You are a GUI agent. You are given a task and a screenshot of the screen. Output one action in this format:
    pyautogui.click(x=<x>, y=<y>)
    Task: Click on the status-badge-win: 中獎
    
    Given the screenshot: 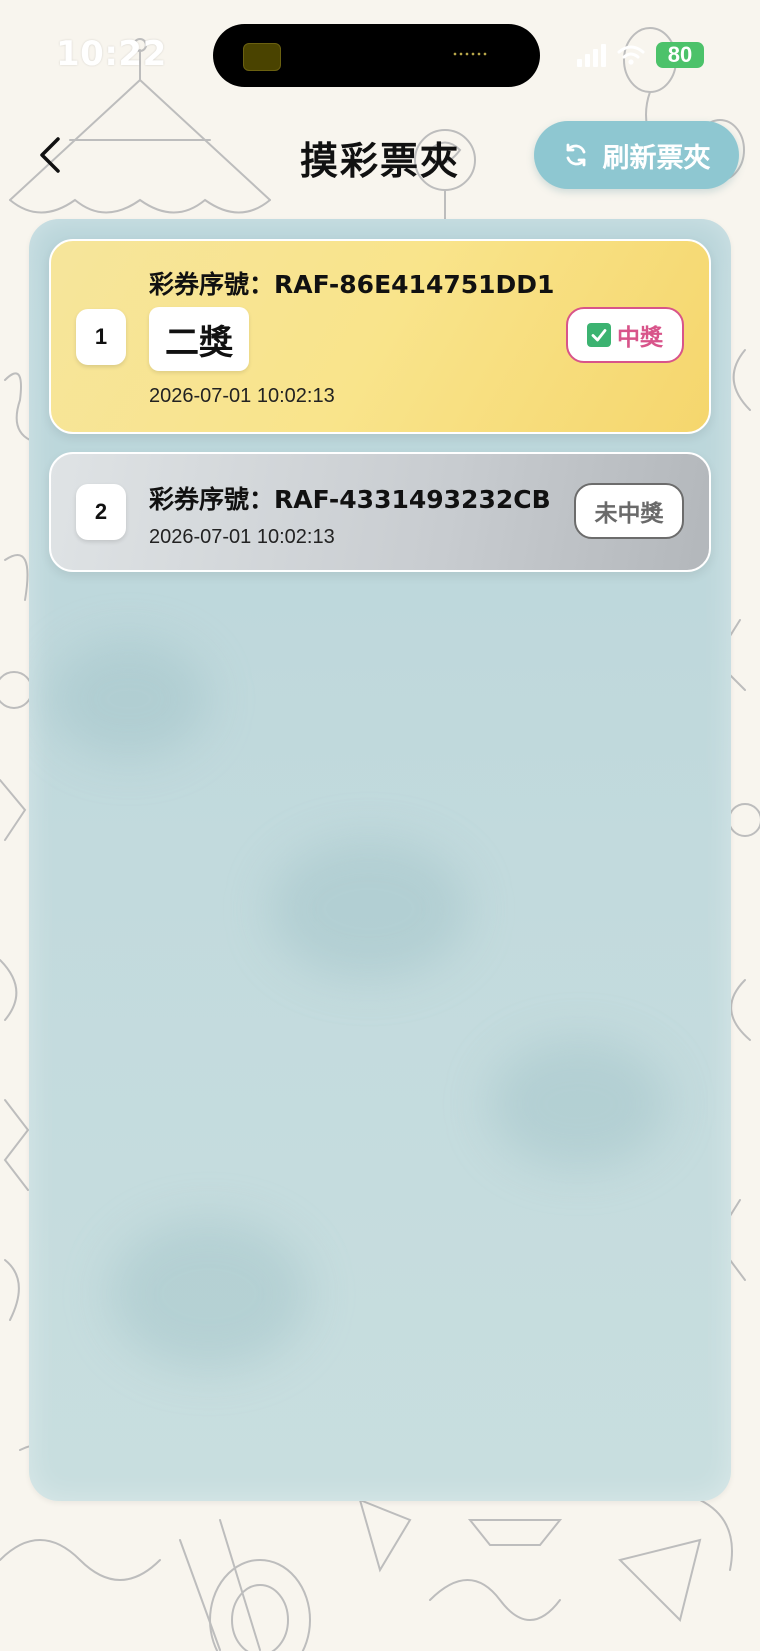 What is the action you would take?
    pyautogui.click(x=625, y=335)
    